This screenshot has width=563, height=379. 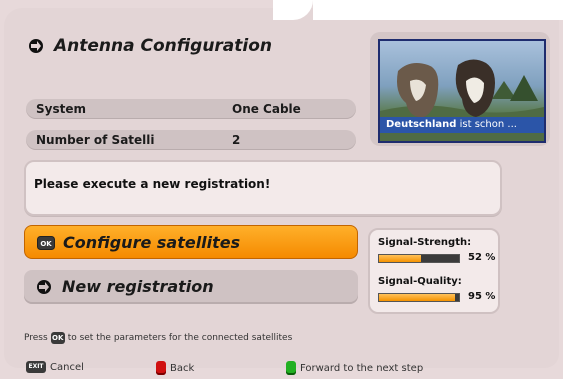 What do you see at coordinates (420, 281) in the screenshot?
I see `signal-quality-label: Signal-Quality:` at bounding box center [420, 281].